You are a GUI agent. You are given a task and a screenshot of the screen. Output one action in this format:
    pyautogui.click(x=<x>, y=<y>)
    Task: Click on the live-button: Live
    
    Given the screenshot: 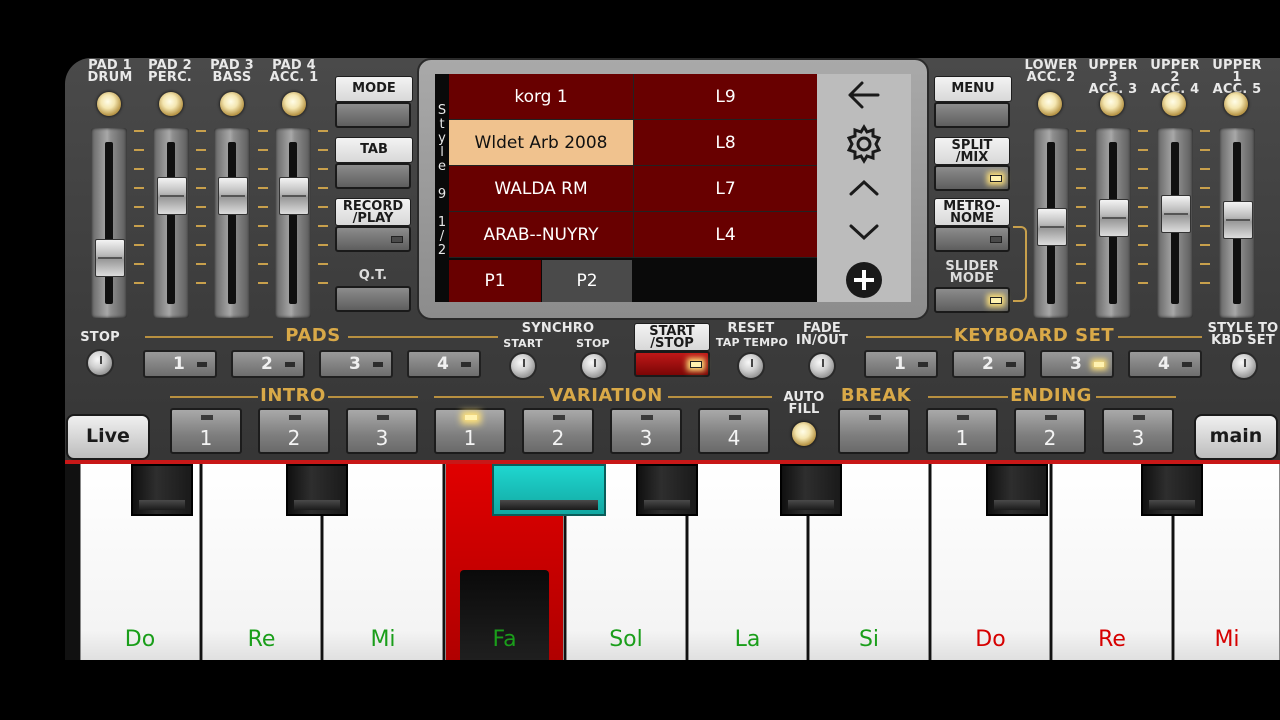 What is the action you would take?
    pyautogui.click(x=108, y=437)
    